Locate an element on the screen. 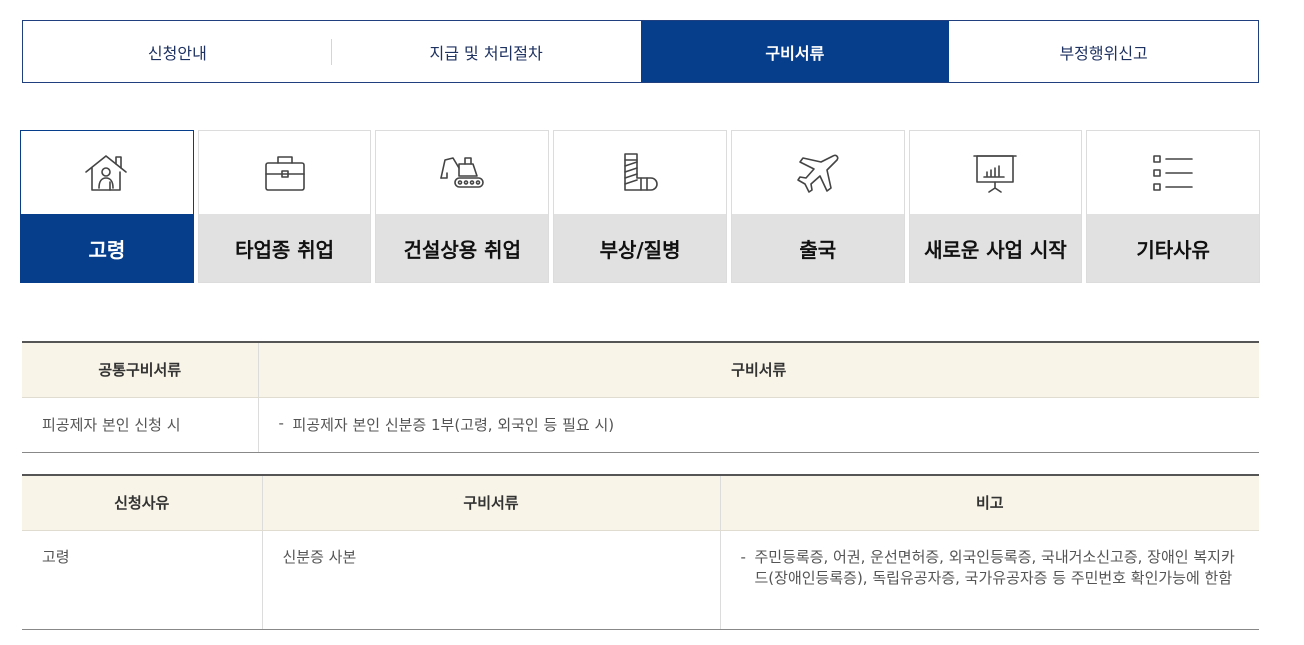  list-item: - 피공제자 본인 신분증 1부(고령, 외국인 등 필요 시) is located at coordinates (759, 424).